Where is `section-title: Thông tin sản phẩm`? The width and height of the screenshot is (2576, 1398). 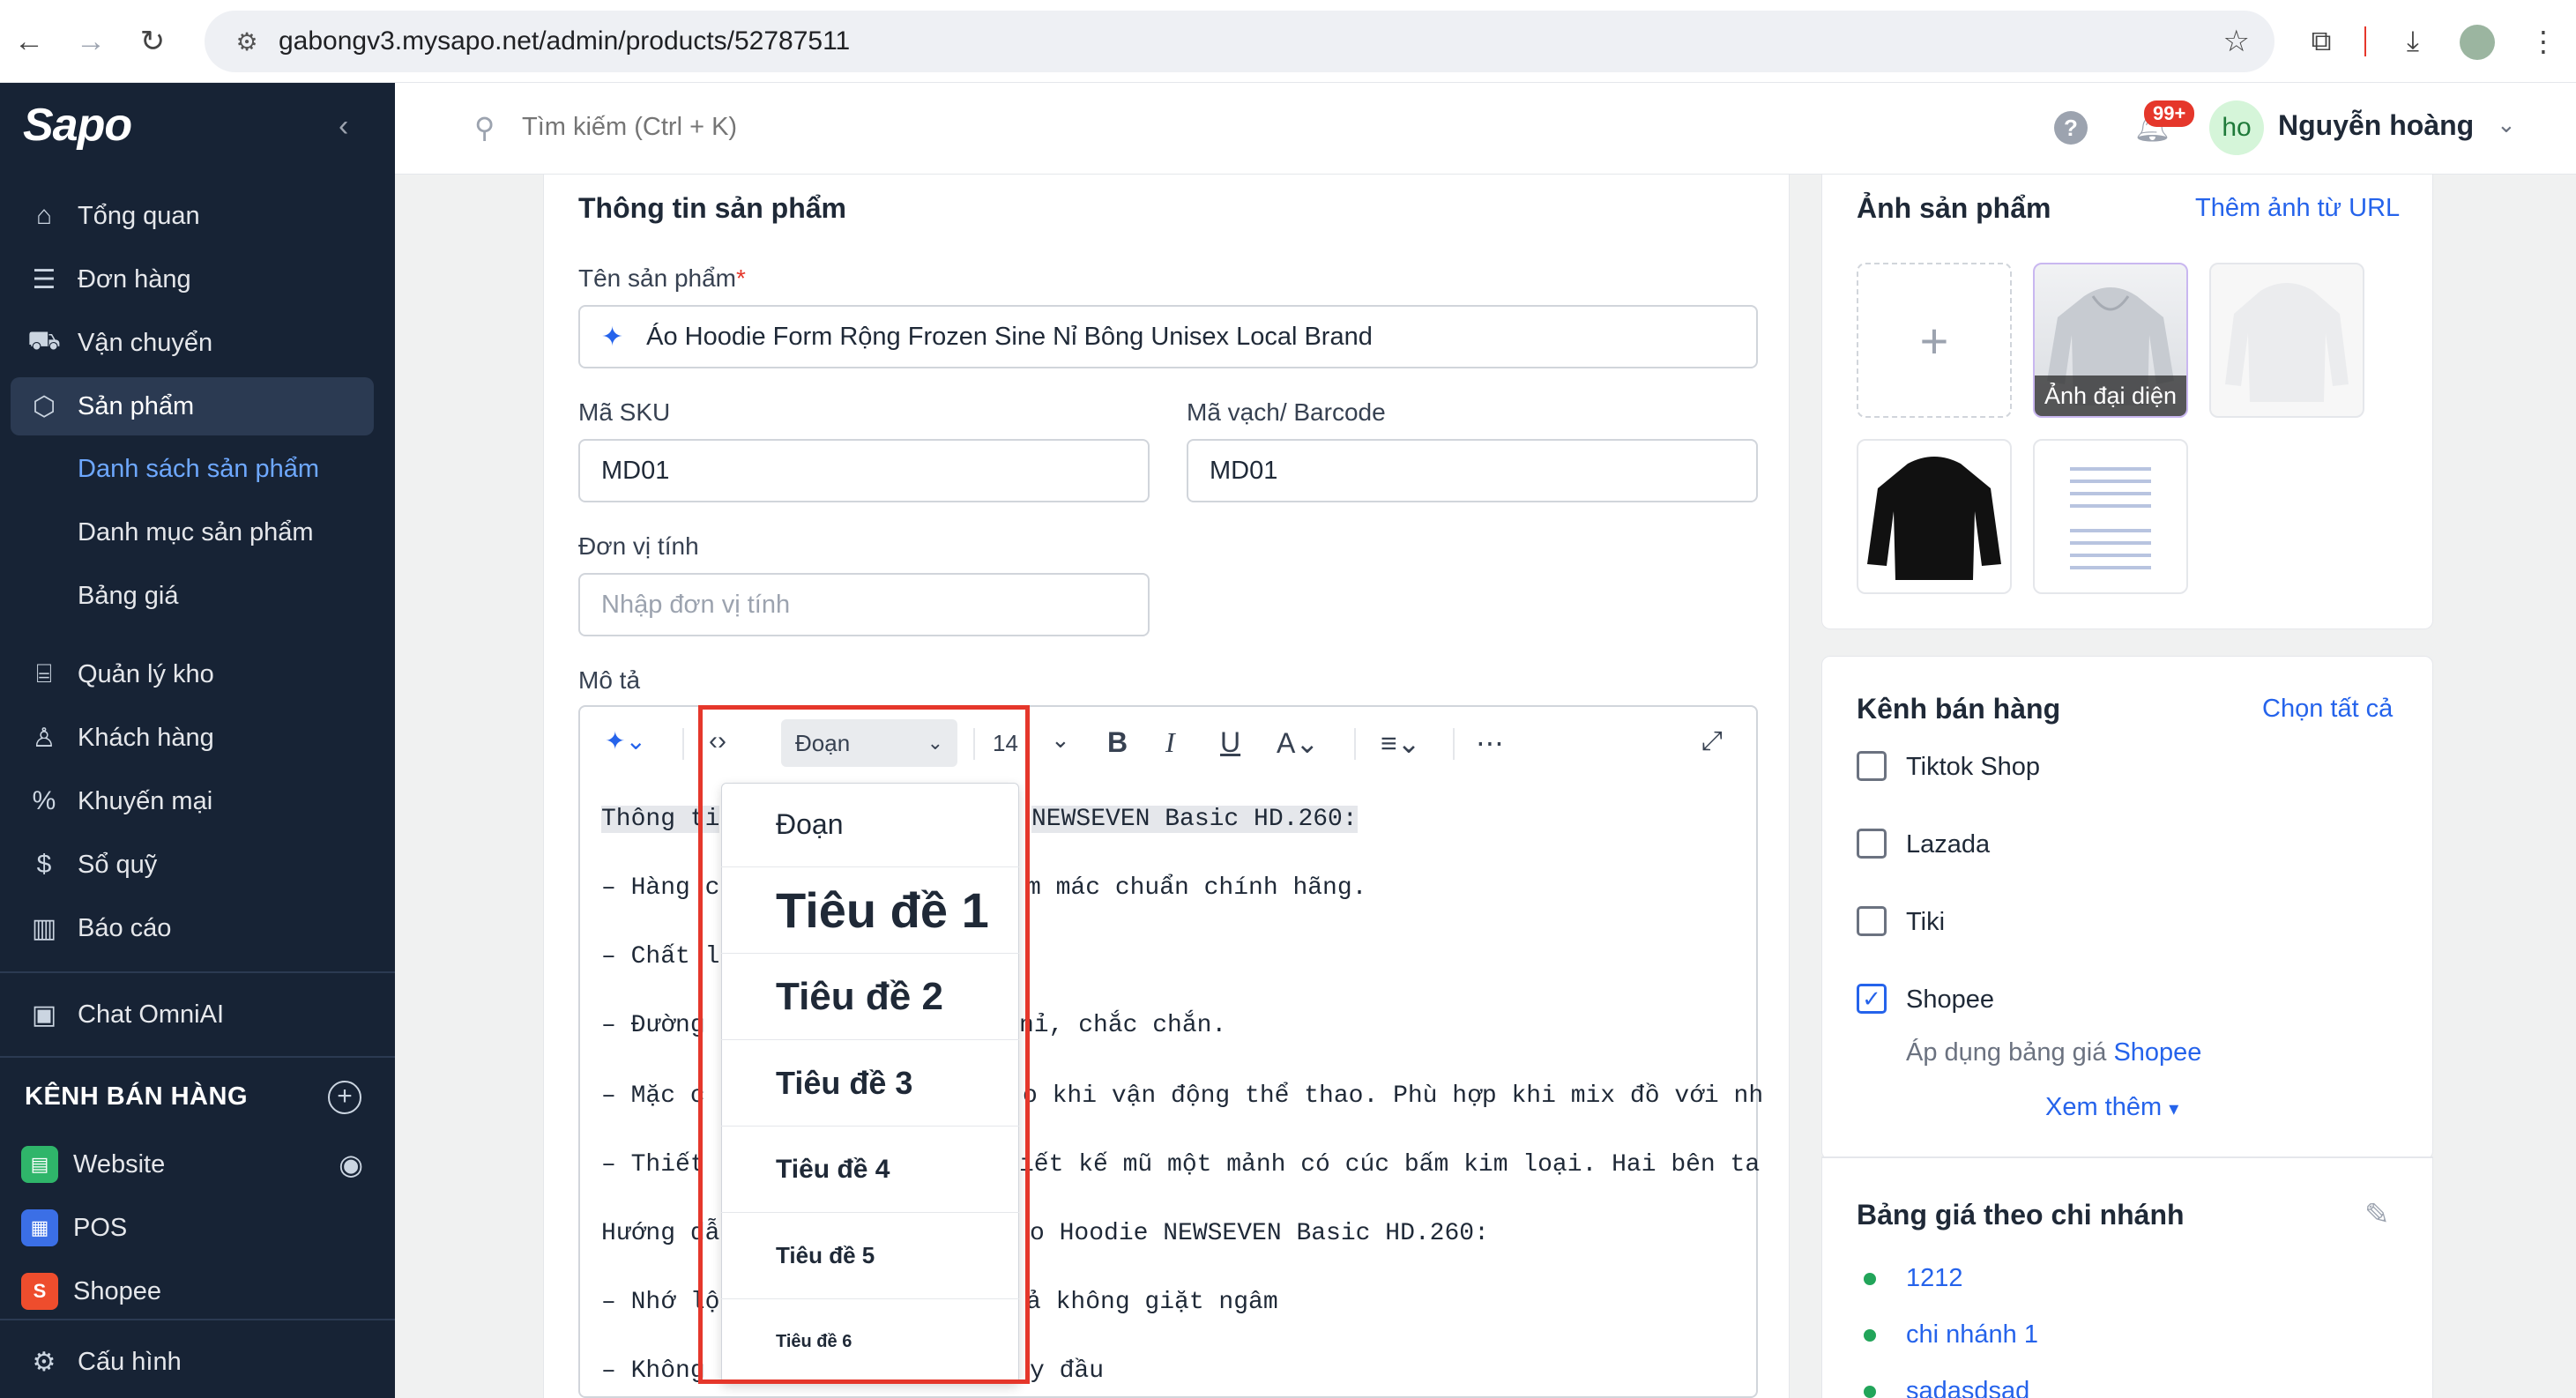 section-title: Thông tin sản phẩm is located at coordinates (712, 208).